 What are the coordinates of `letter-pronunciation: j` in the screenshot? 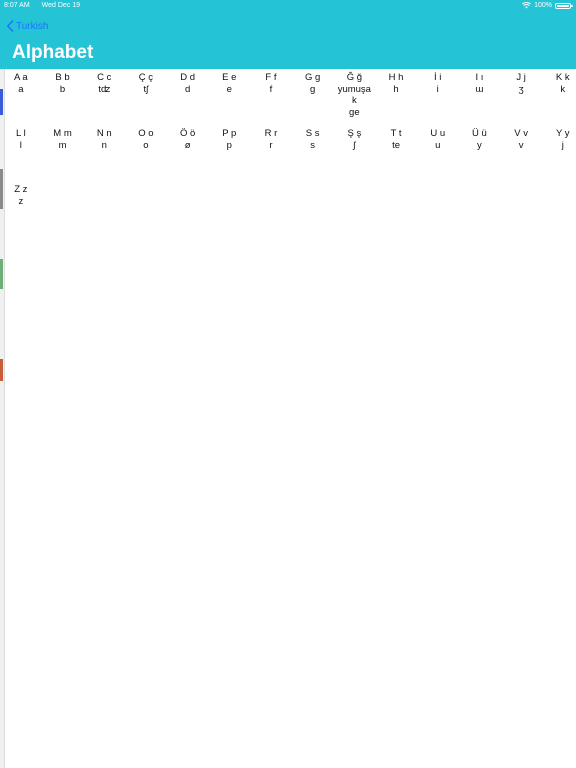 It's located at (562, 145).